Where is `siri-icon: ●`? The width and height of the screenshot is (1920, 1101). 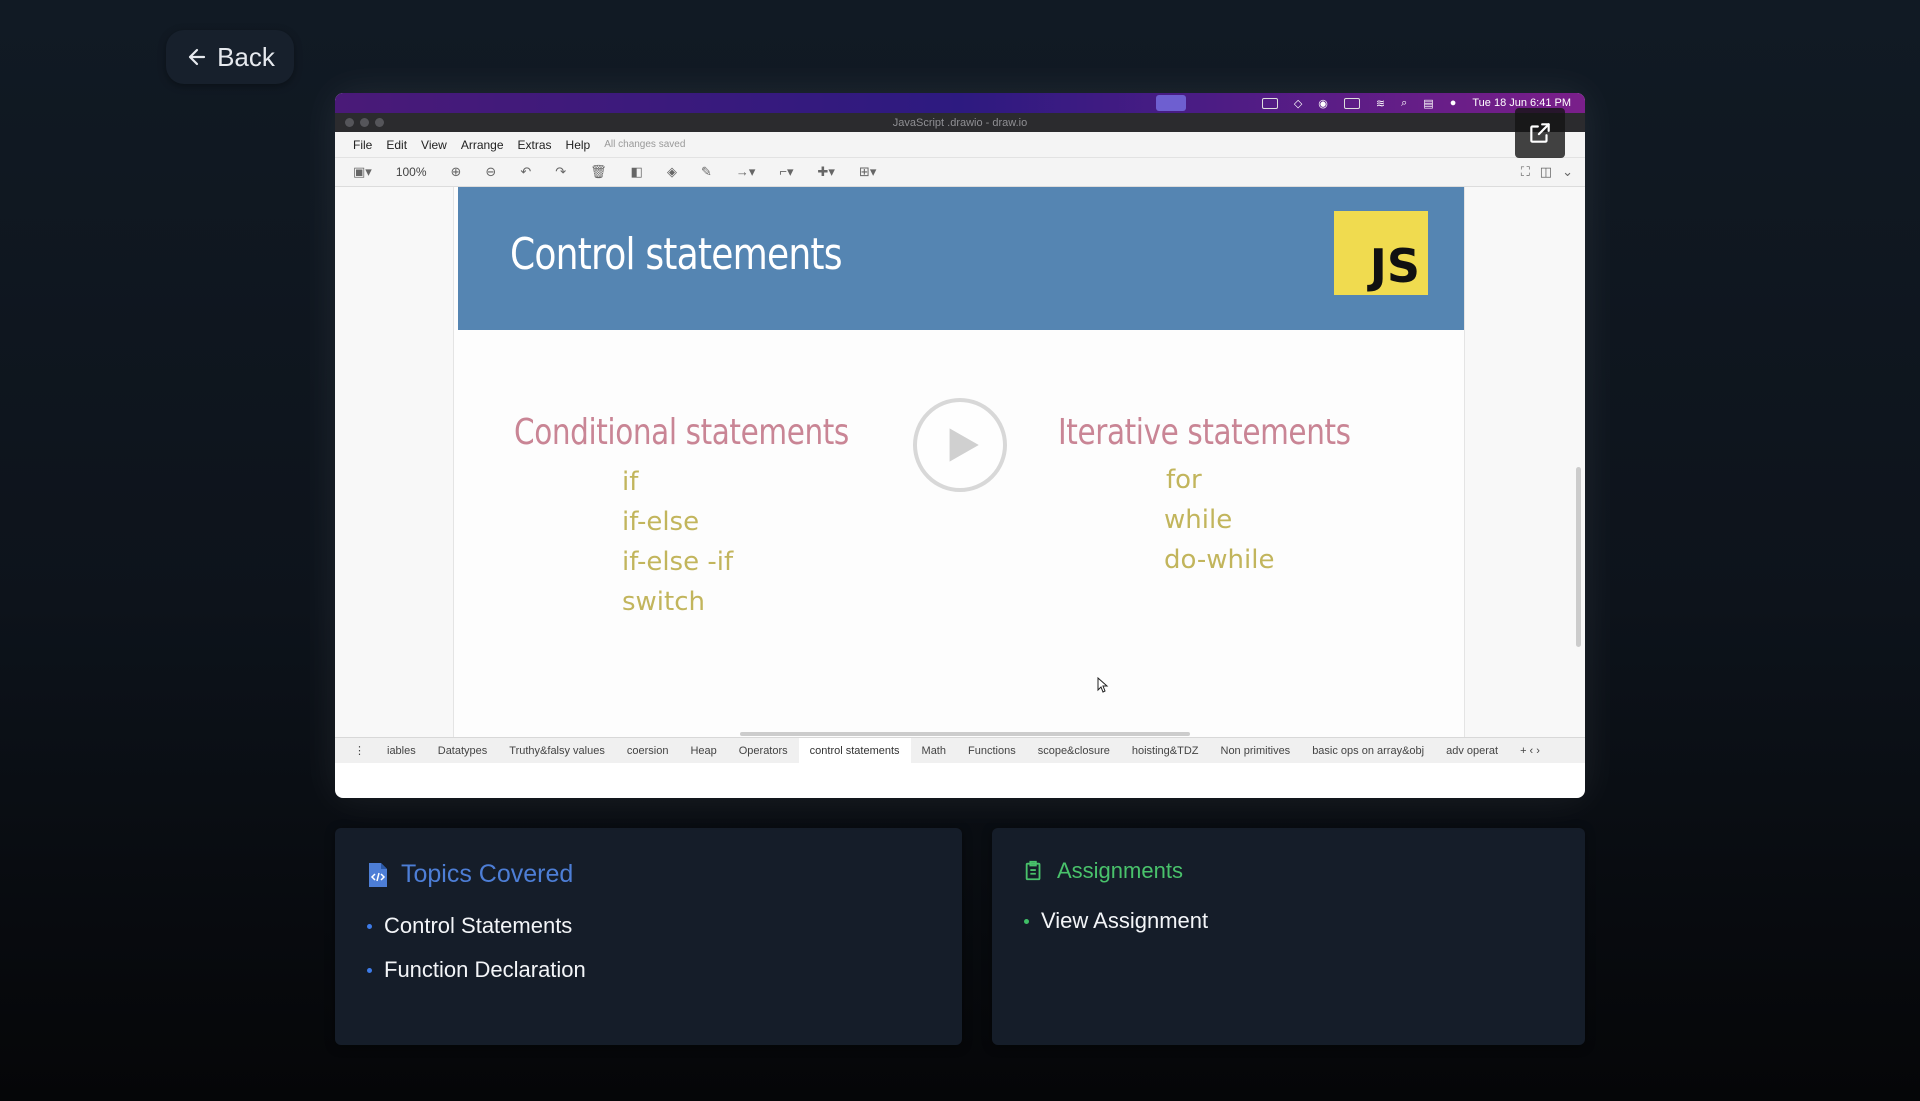
siri-icon: ● is located at coordinates (1453, 103).